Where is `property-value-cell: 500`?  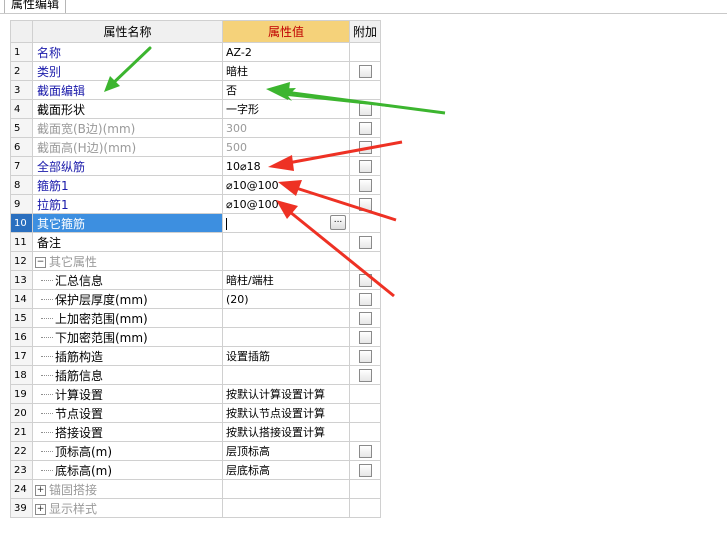 property-value-cell: 500 is located at coordinates (286, 147).